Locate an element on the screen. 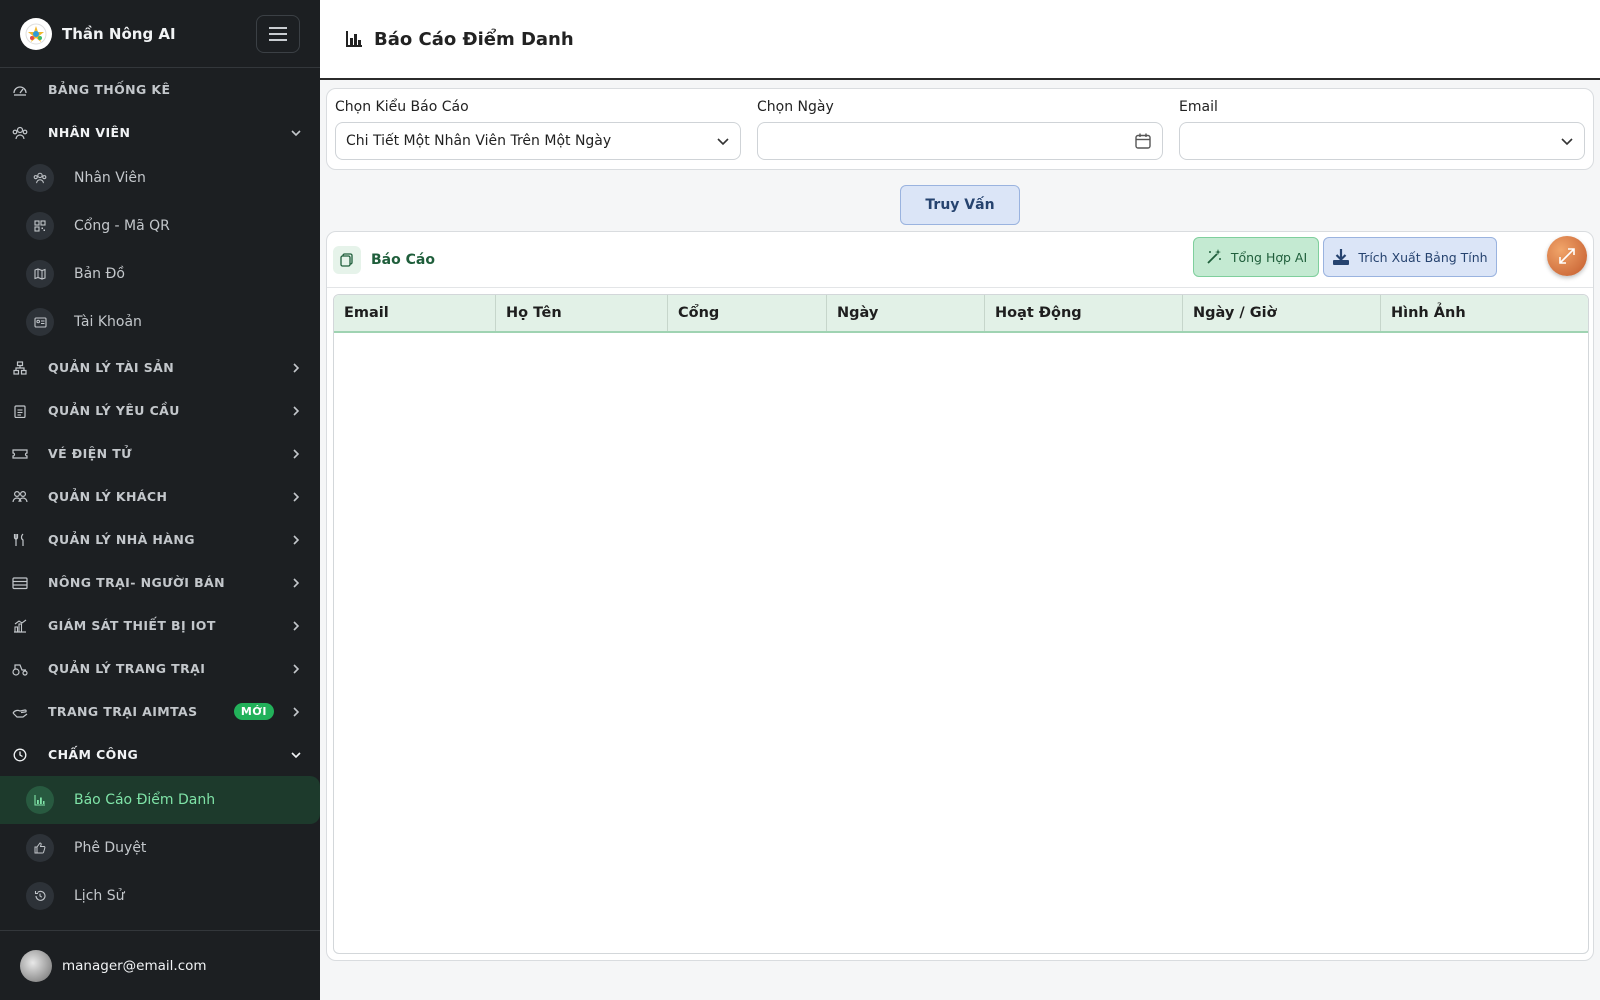  sidebar-section: TRANG TRẠI AIMTAS MỚI is located at coordinates (160, 711).